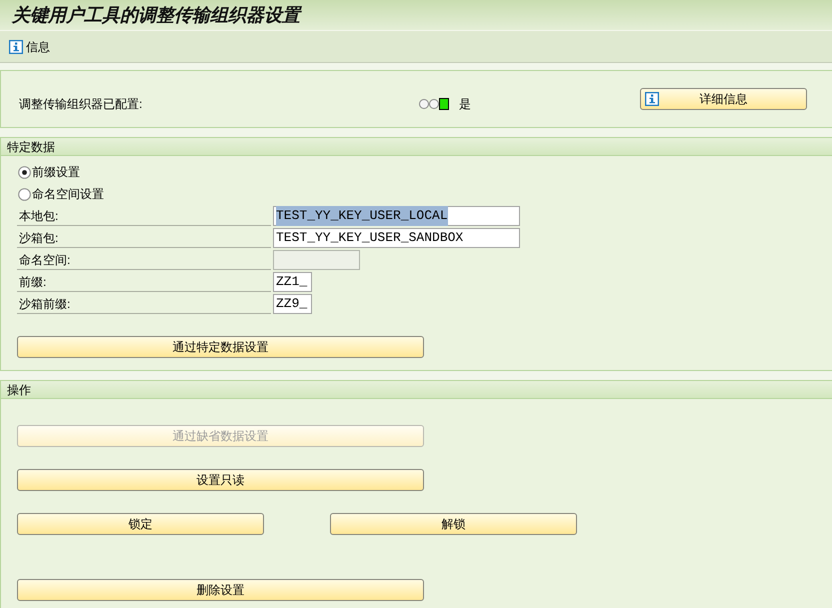 Image resolution: width=832 pixels, height=608 pixels. Describe the element at coordinates (29, 47) in the screenshot. I see `info-toolbar-button: 信息` at that location.